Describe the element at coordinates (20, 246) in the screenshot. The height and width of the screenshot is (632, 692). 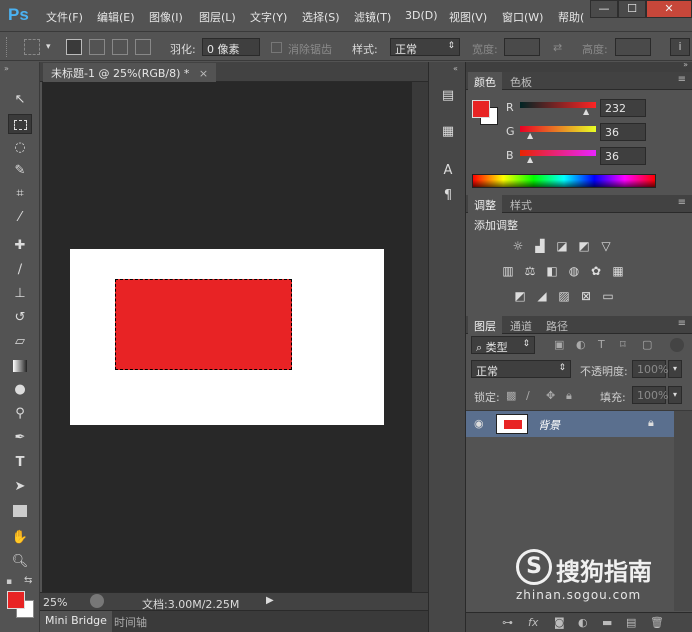
I see `healing-brush-tool-icon: ✚` at that location.